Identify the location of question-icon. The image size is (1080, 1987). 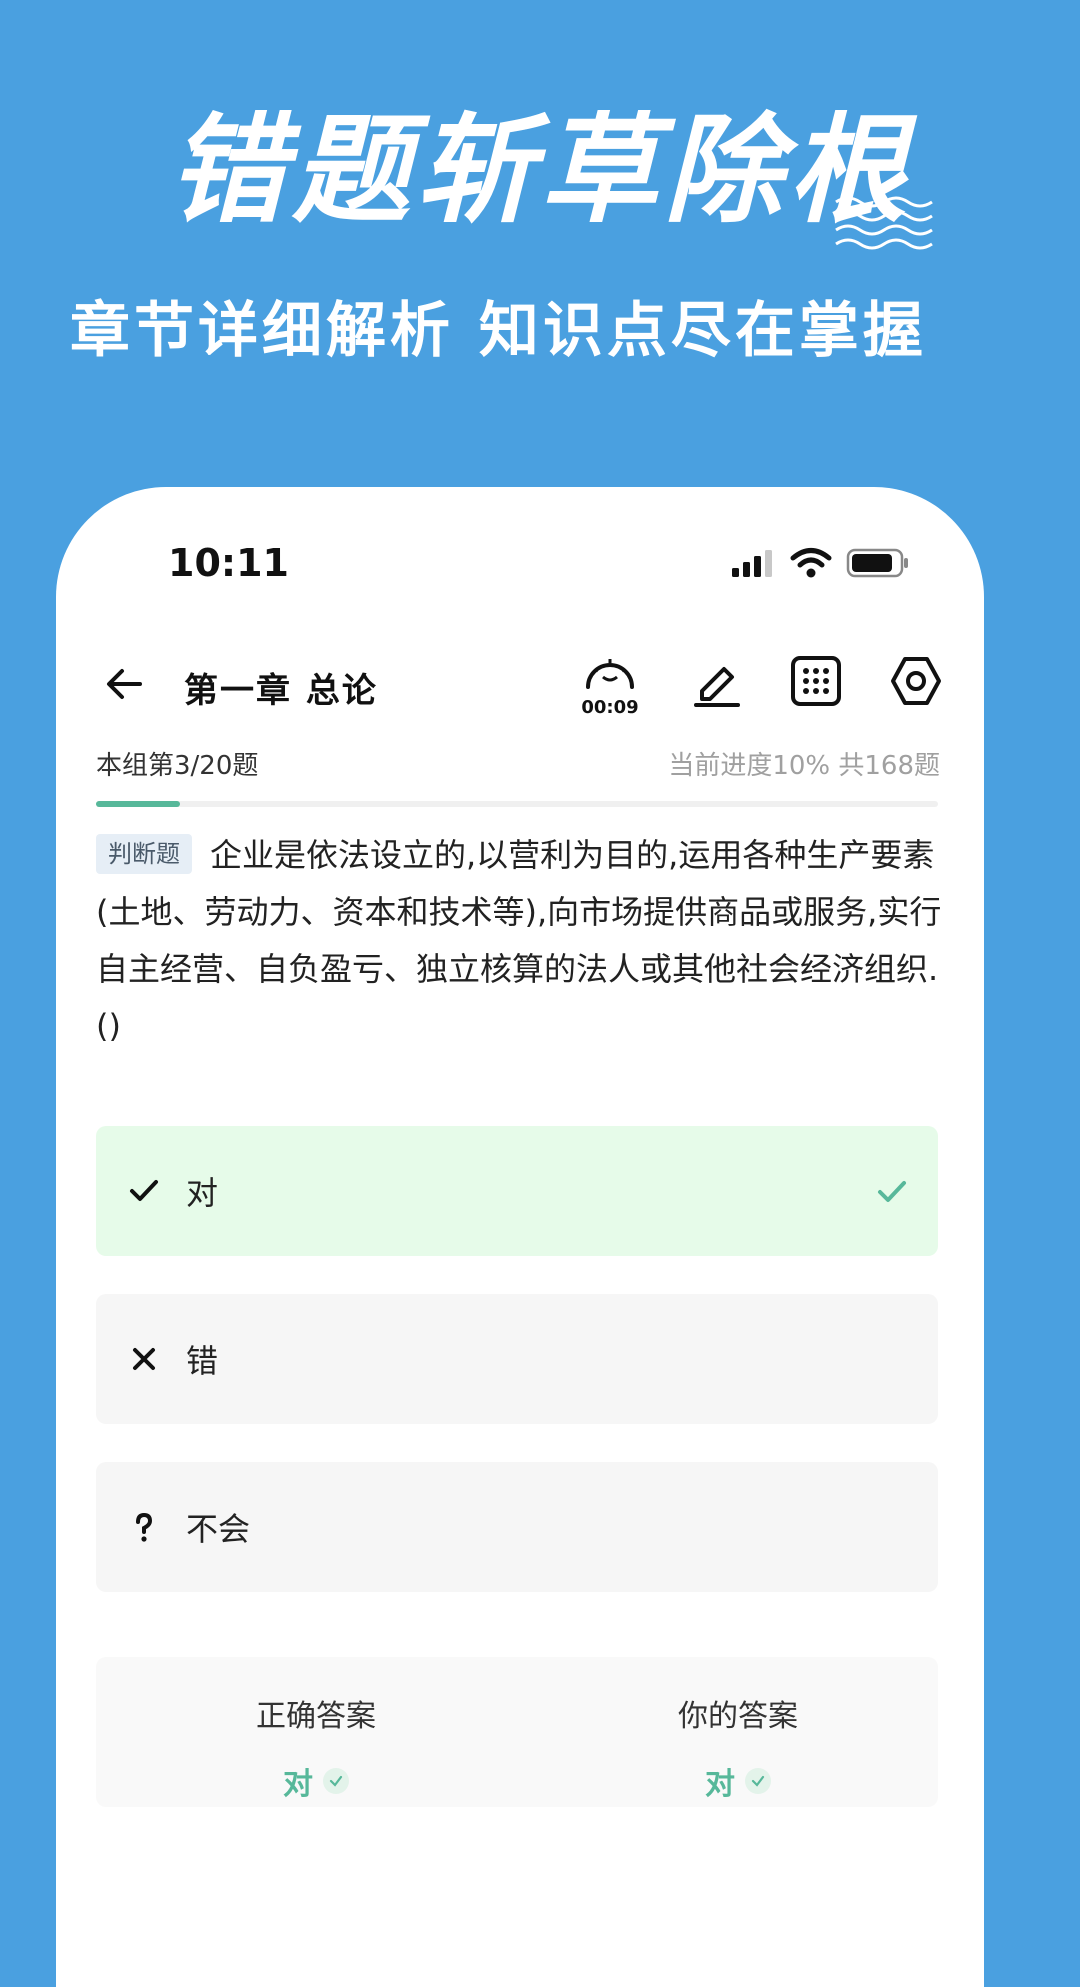
(144, 1527).